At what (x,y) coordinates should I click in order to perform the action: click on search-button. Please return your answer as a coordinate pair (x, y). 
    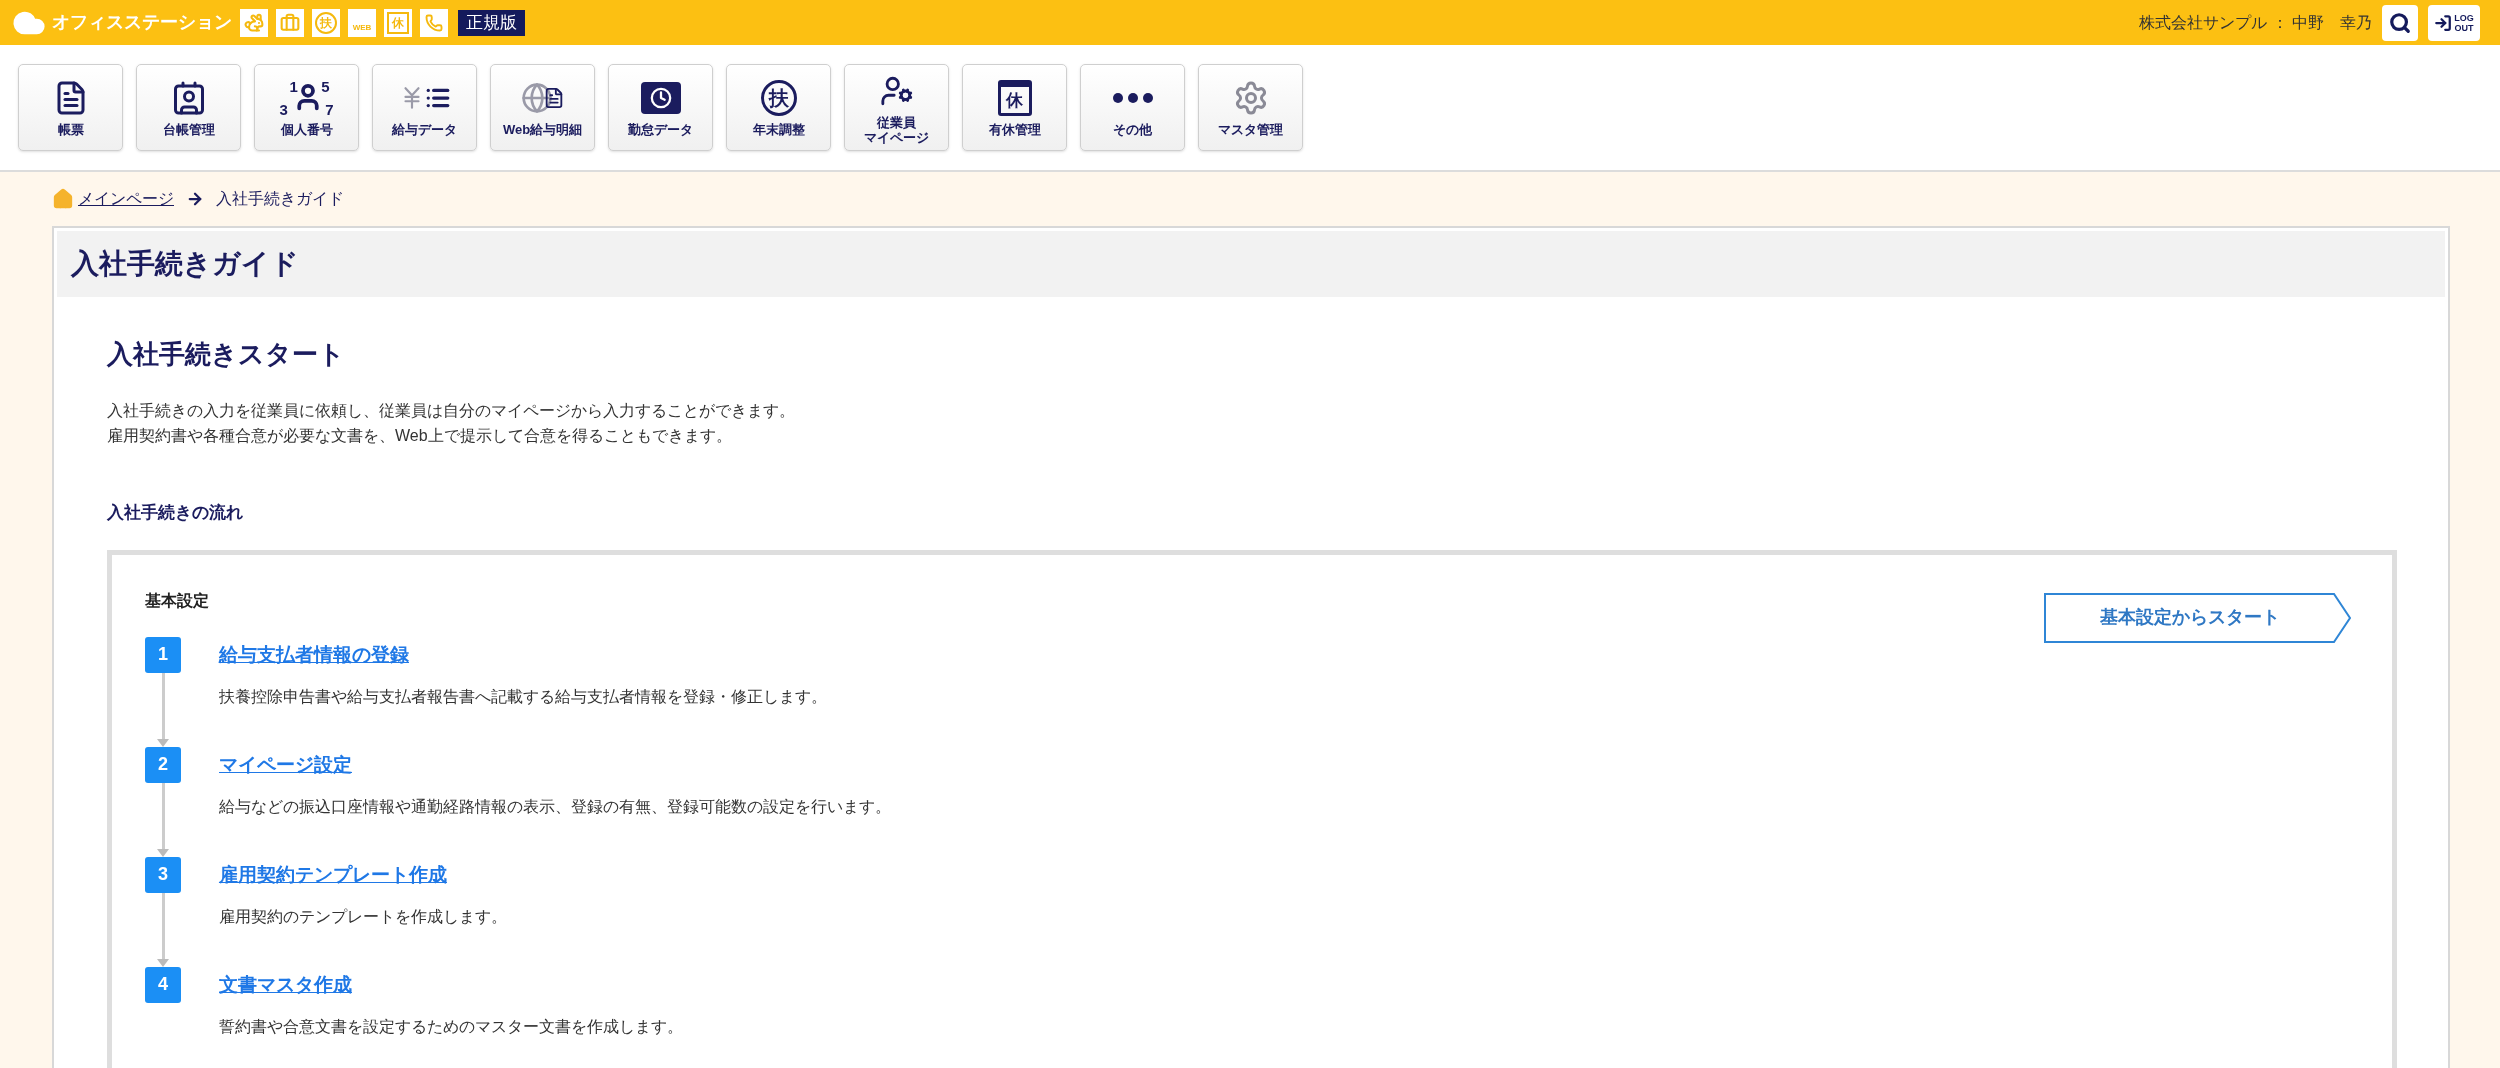
    Looking at the image, I should click on (2400, 22).